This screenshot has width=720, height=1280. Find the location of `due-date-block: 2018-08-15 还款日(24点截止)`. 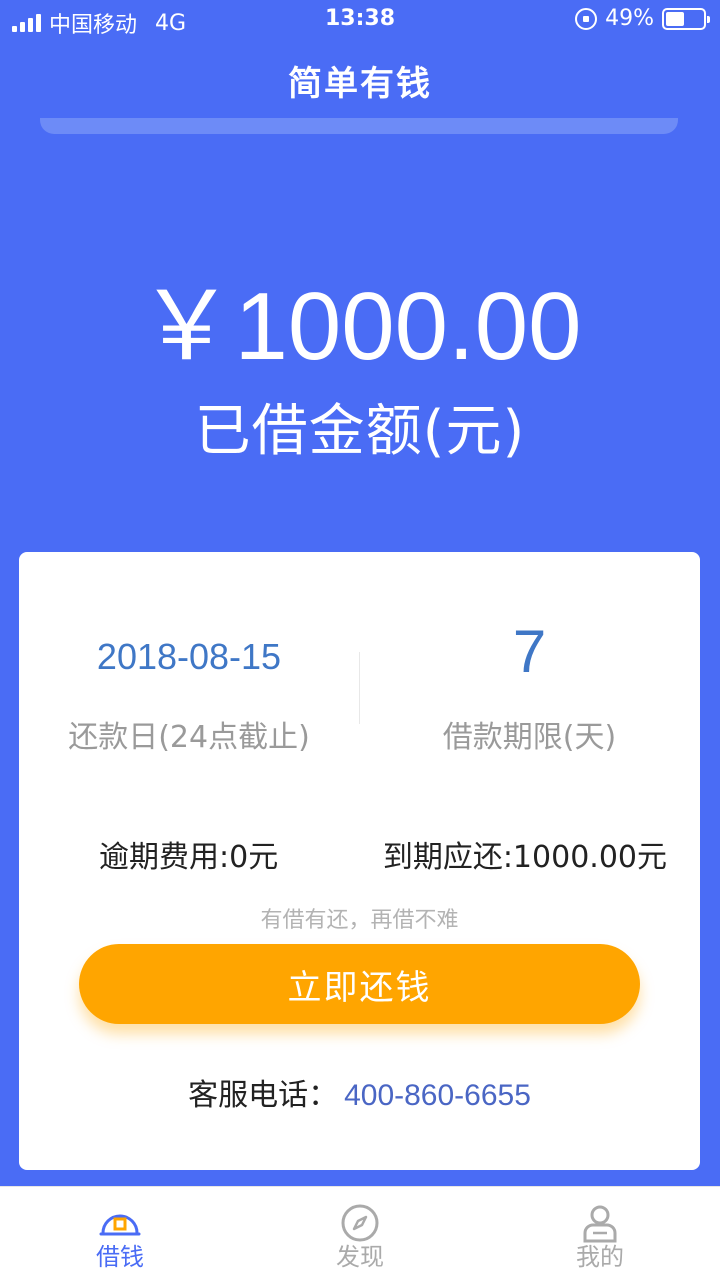

due-date-block: 2018-08-15 还款日(24点截止) is located at coordinates (189, 689).